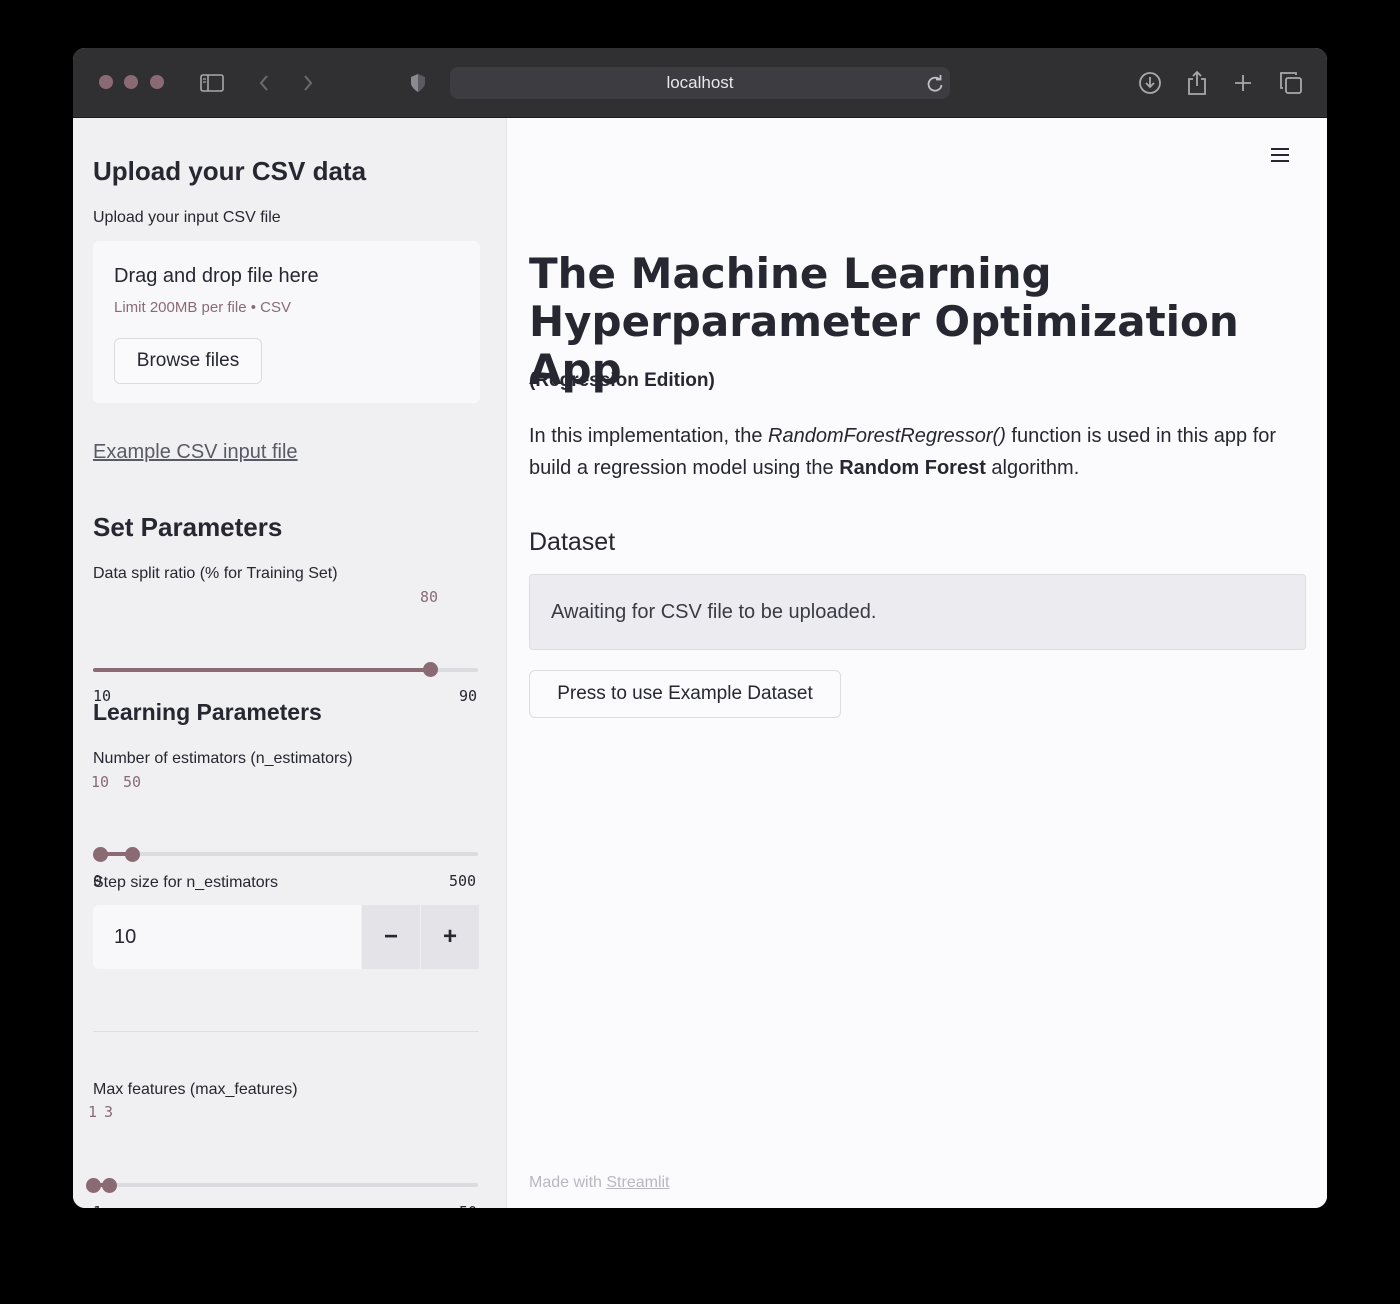  Describe the element at coordinates (223, 758) in the screenshot. I see `estimators-slider-label: Number of estimators (n_estimators)` at that location.